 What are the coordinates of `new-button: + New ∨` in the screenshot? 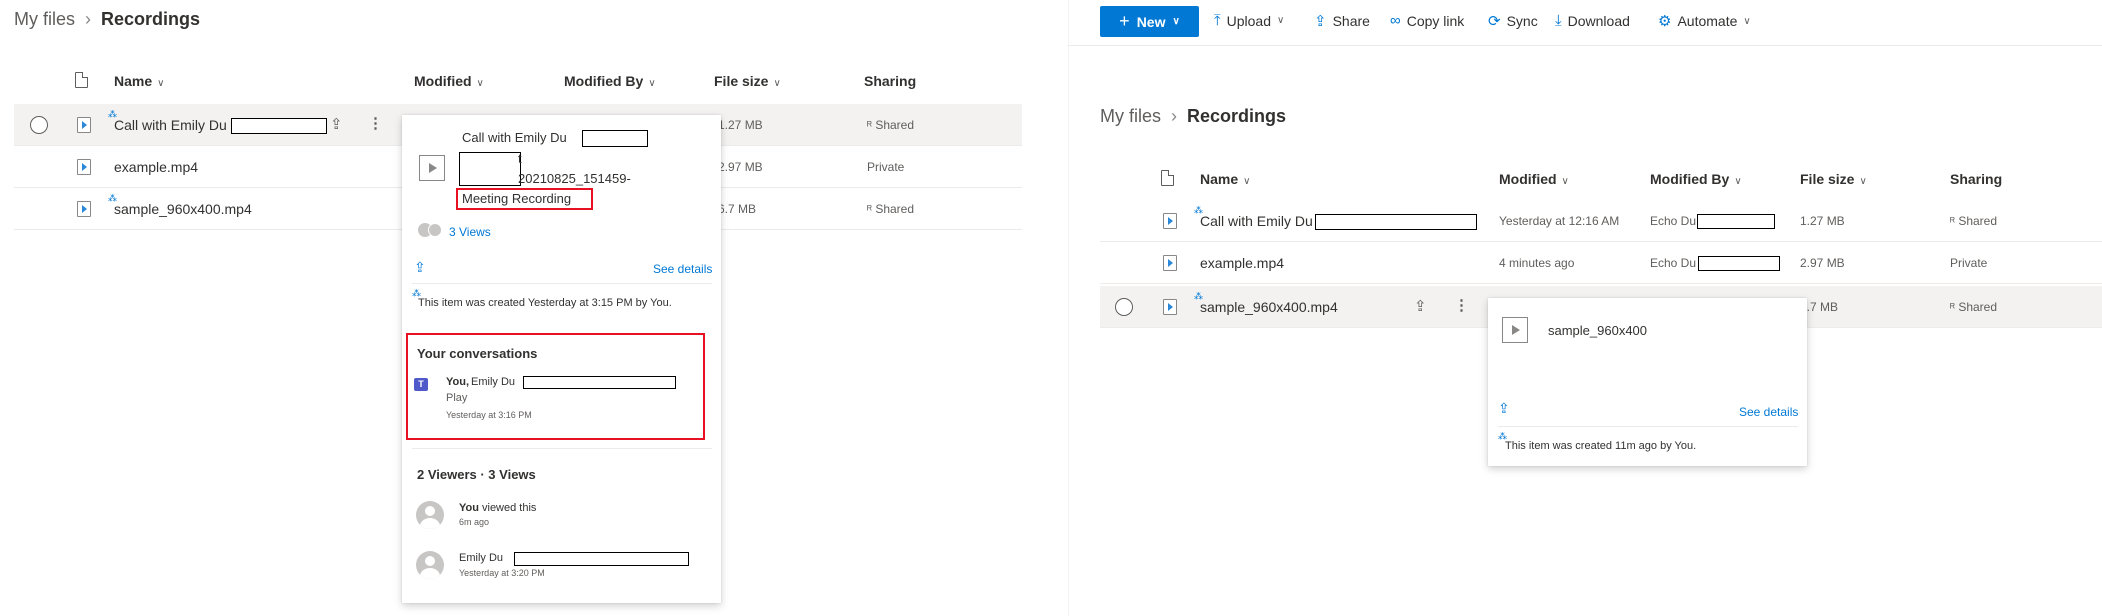 It's located at (1149, 21).